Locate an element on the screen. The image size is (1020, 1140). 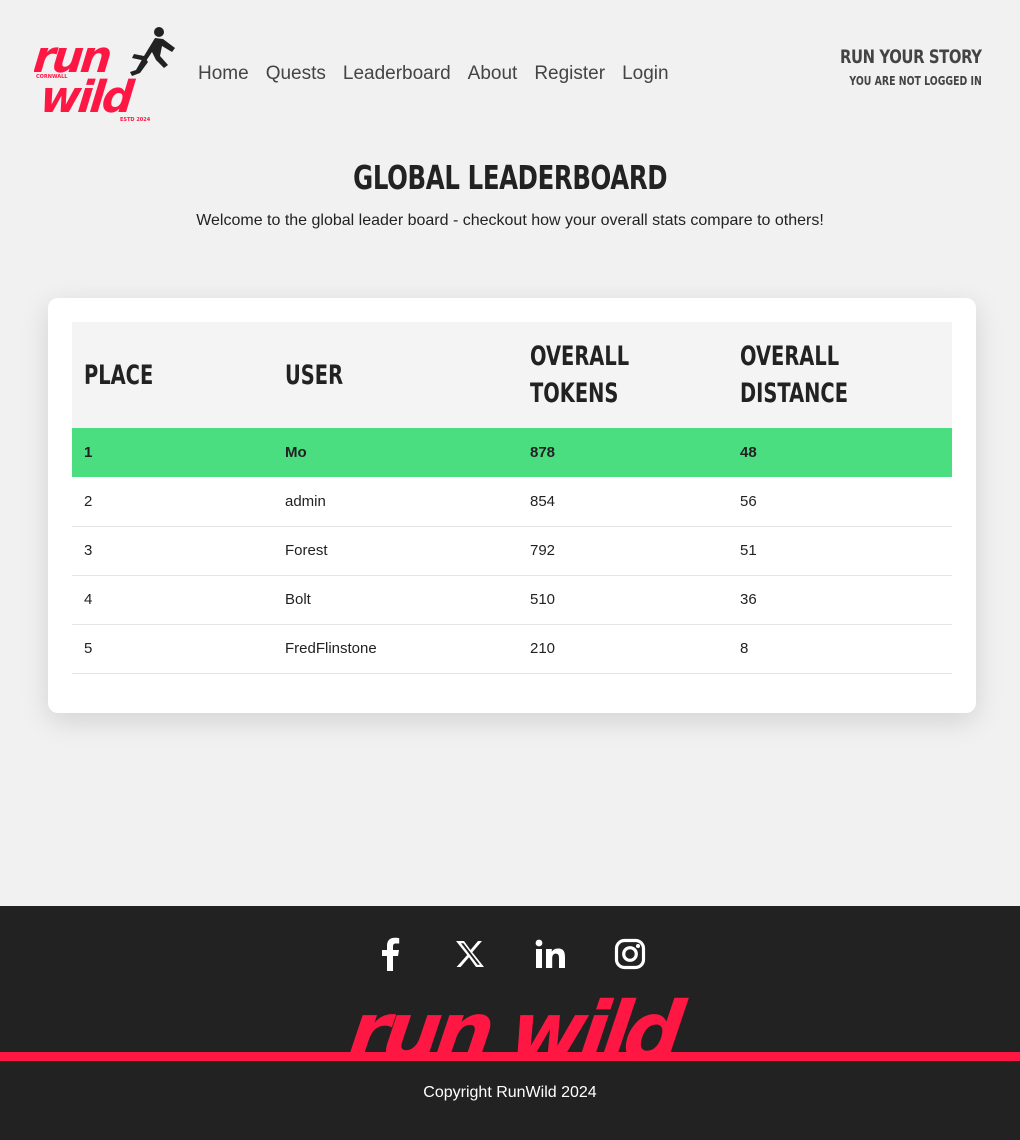
linkedin-icon is located at coordinates (550, 954).